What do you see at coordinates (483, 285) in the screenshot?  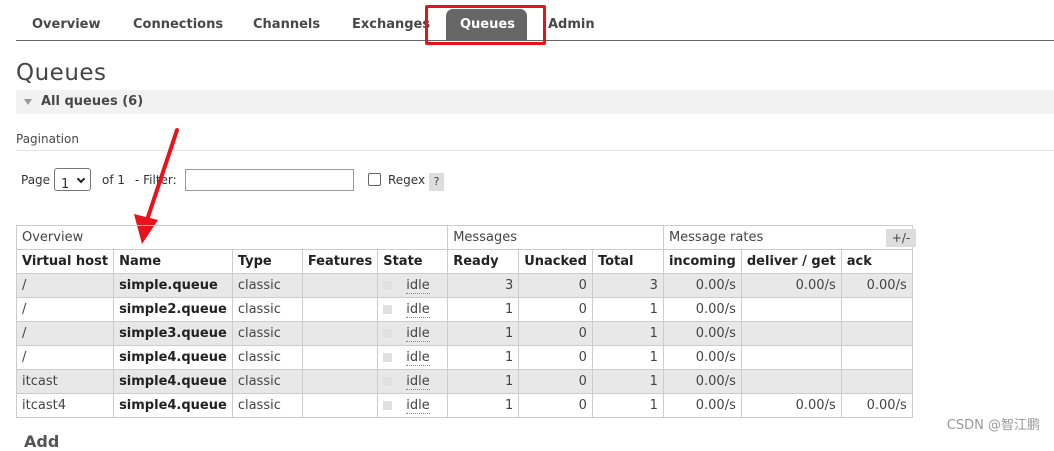 I see `cell-ready: 3` at bounding box center [483, 285].